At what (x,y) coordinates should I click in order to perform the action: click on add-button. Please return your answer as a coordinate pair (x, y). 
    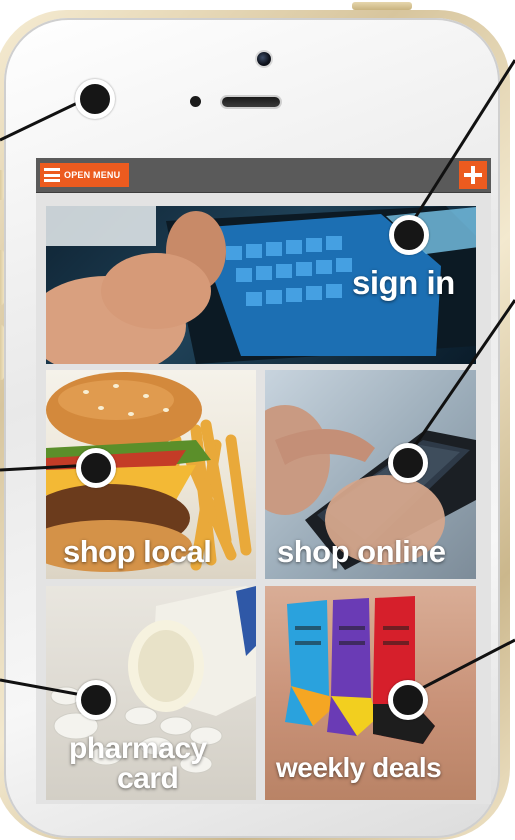
    Looking at the image, I should click on (473, 175).